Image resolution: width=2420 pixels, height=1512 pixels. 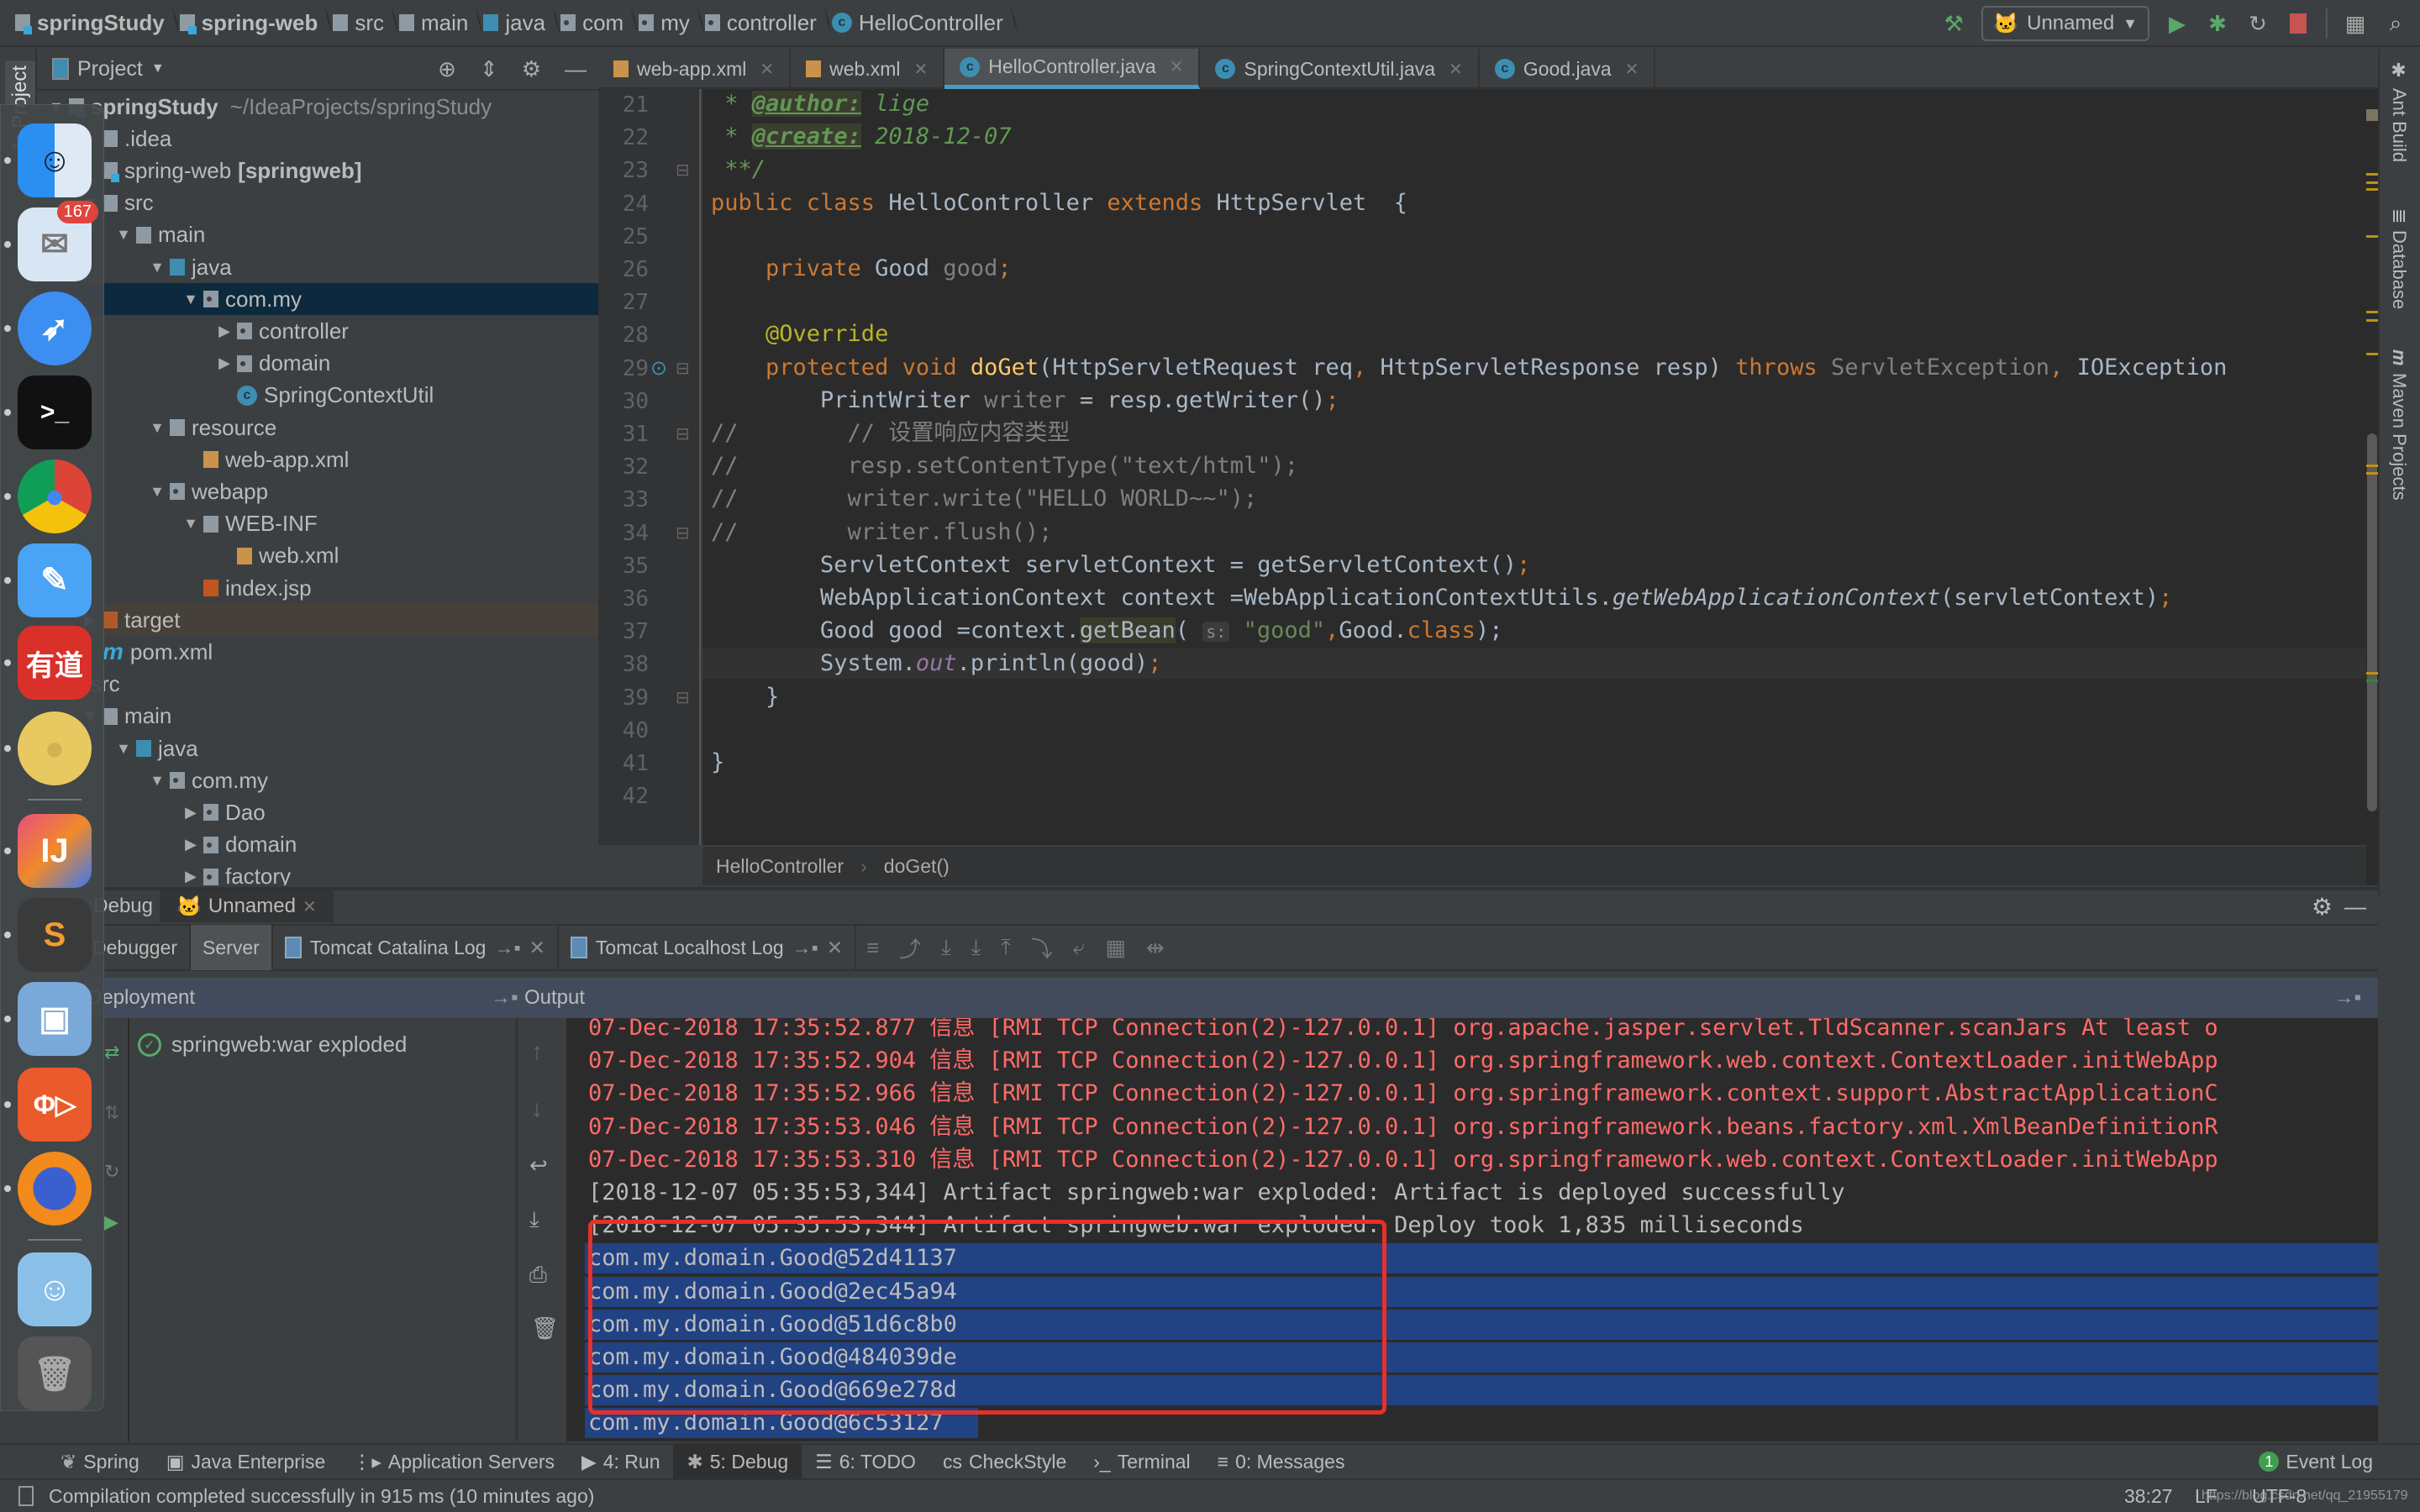 What do you see at coordinates (2355, 23) in the screenshot?
I see `project-structure-icon: ▦` at bounding box center [2355, 23].